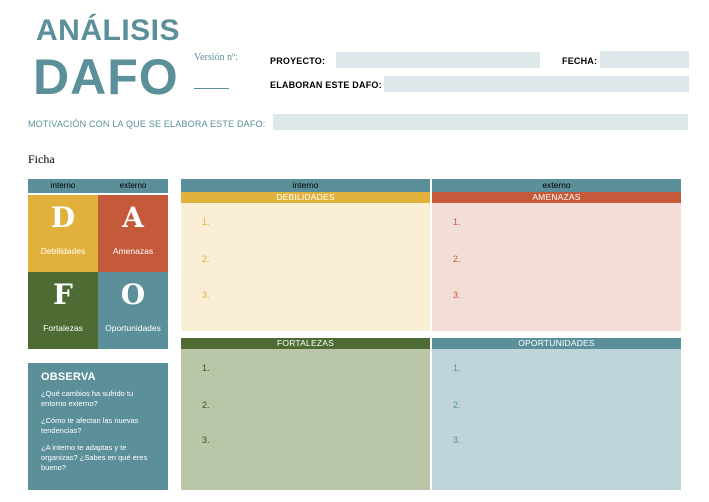 Image resolution: width=709 pixels, height=502 pixels. What do you see at coordinates (305, 185) in the screenshot?
I see `matrix-col-interno: interno` at bounding box center [305, 185].